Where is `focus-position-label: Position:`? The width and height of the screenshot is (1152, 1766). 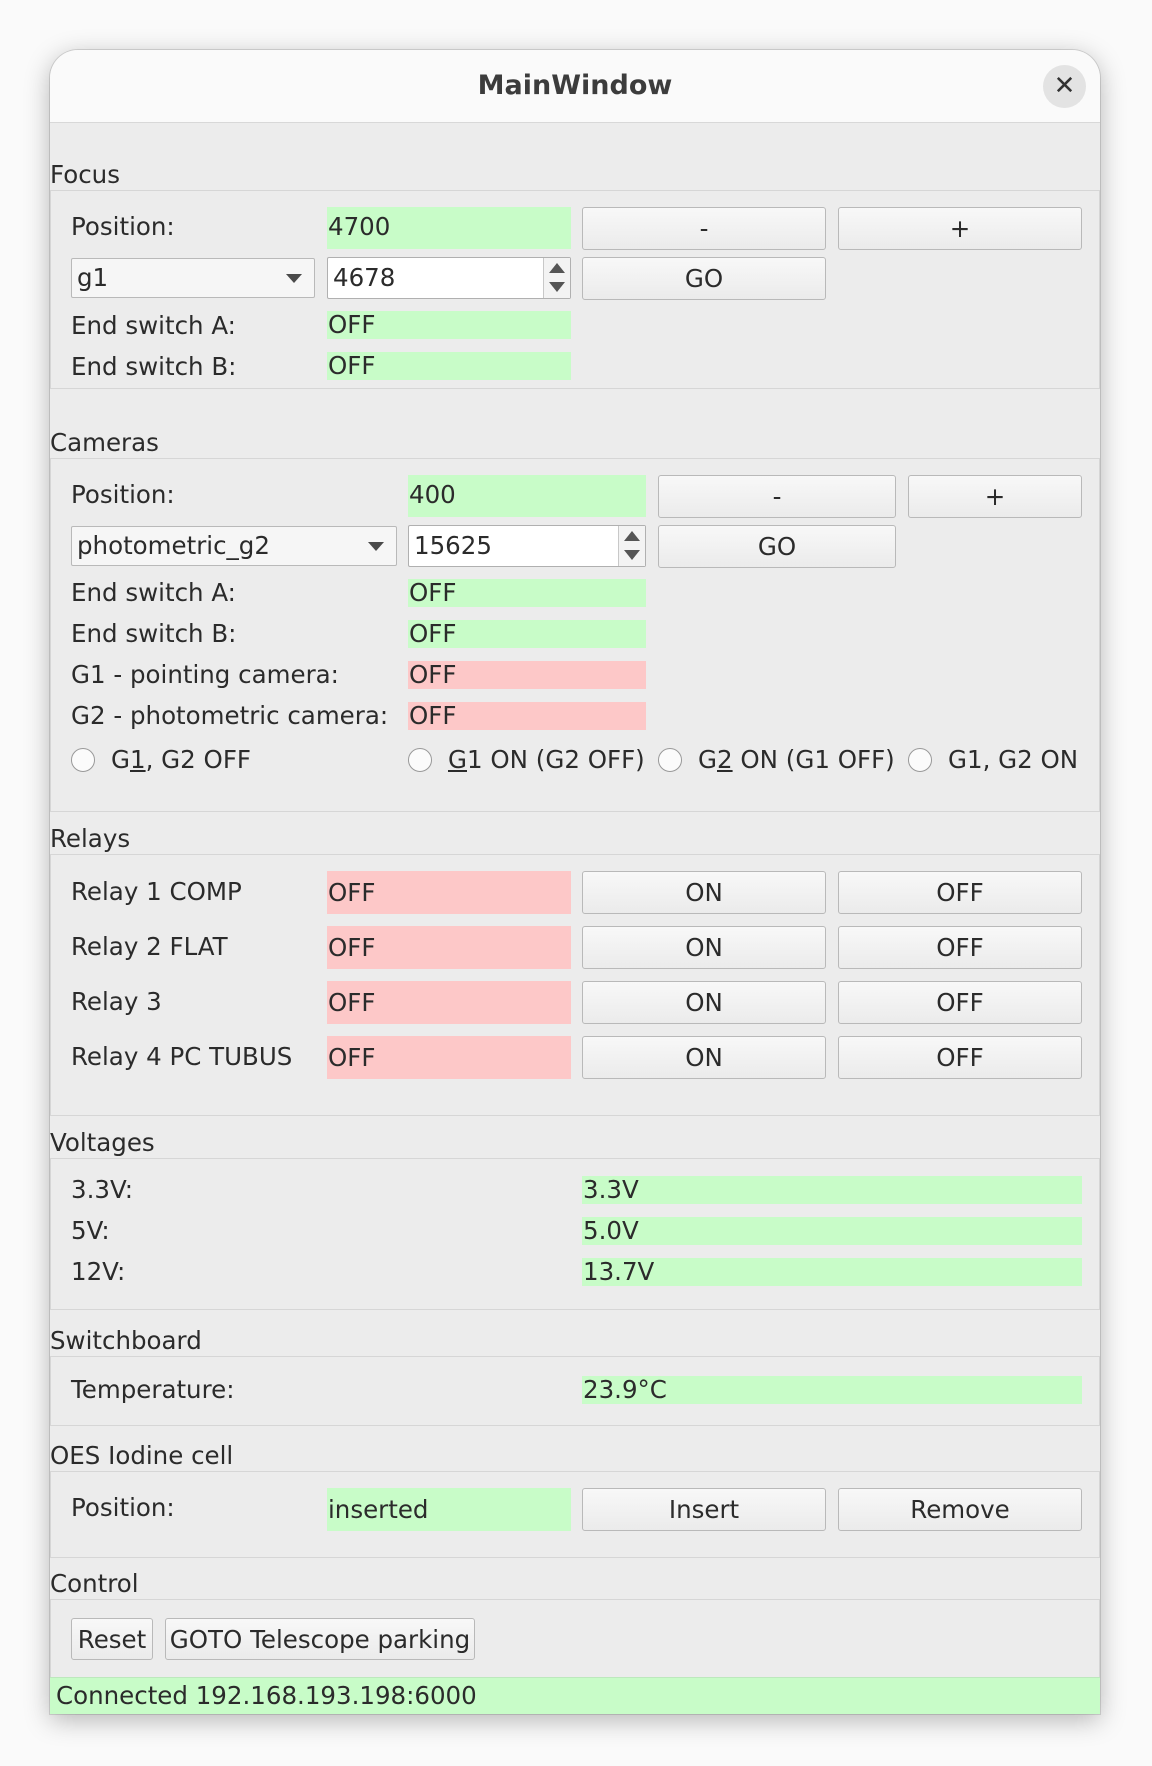 focus-position-label: Position: is located at coordinates (123, 226).